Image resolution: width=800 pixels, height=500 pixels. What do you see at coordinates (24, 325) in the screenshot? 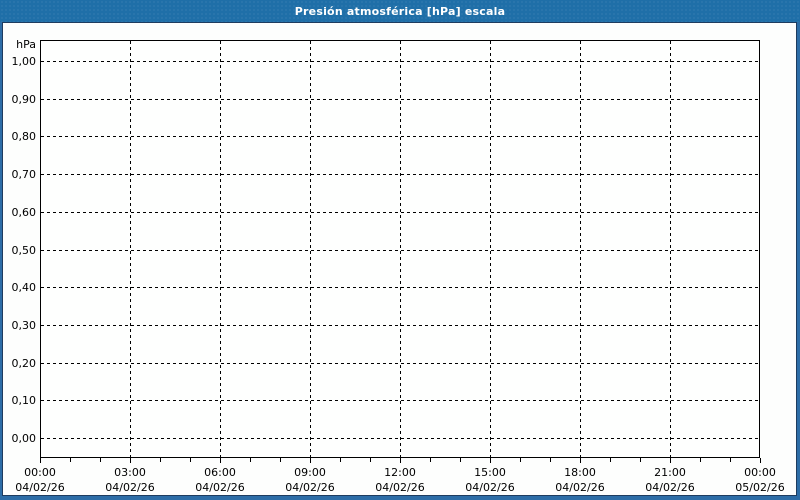
I see `y-axis-tick-label: 0,30` at bounding box center [24, 325].